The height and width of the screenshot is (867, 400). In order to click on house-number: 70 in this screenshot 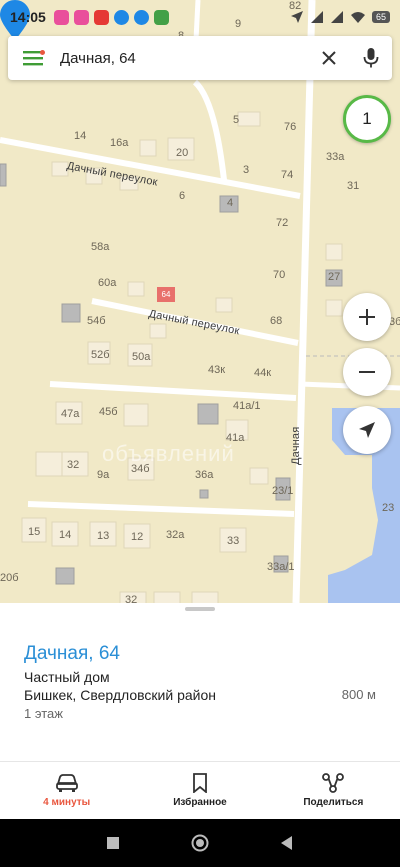, I will do `click(279, 275)`.